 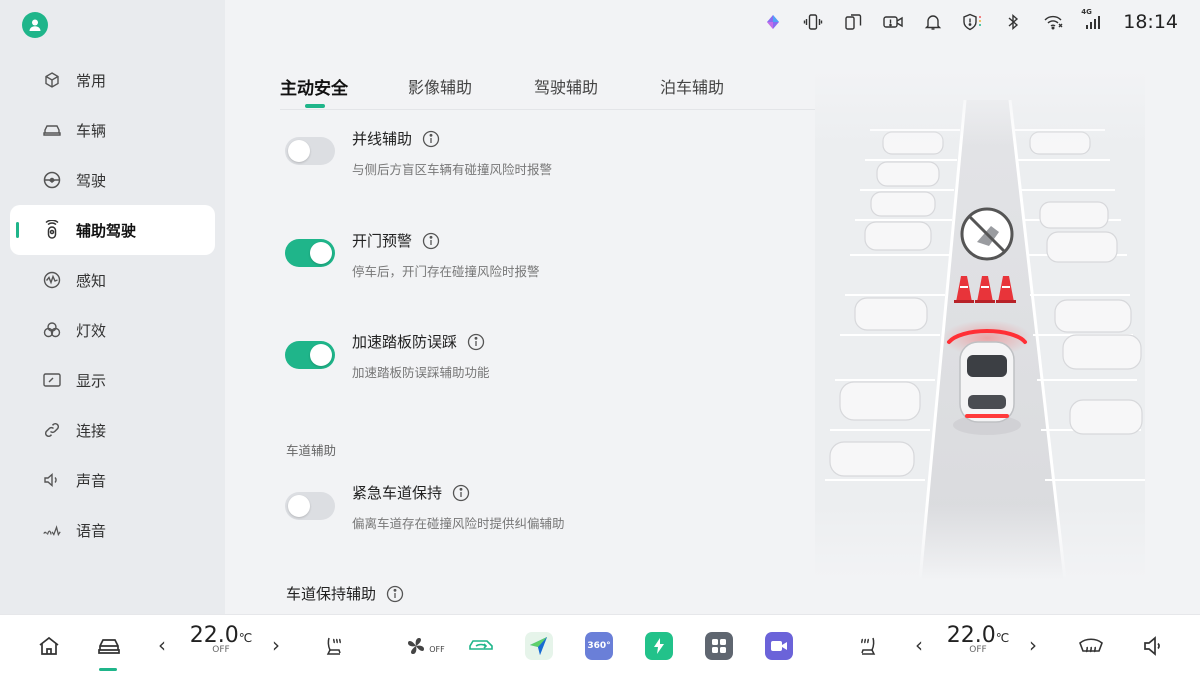 I want to click on sidebar-item-assist-driving: 辅助驾驶, so click(x=112, y=230).